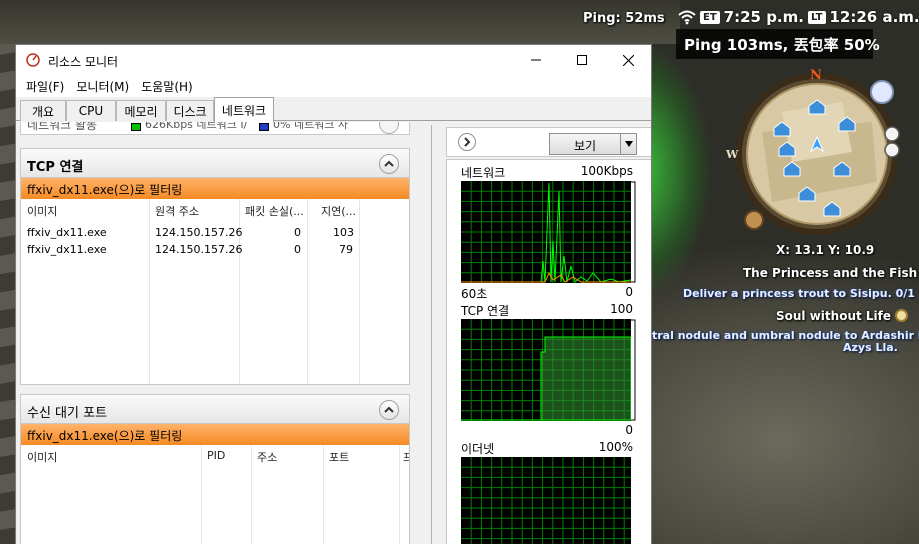  Describe the element at coordinates (389, 128) in the screenshot. I see `expand-chevron-icon` at that location.